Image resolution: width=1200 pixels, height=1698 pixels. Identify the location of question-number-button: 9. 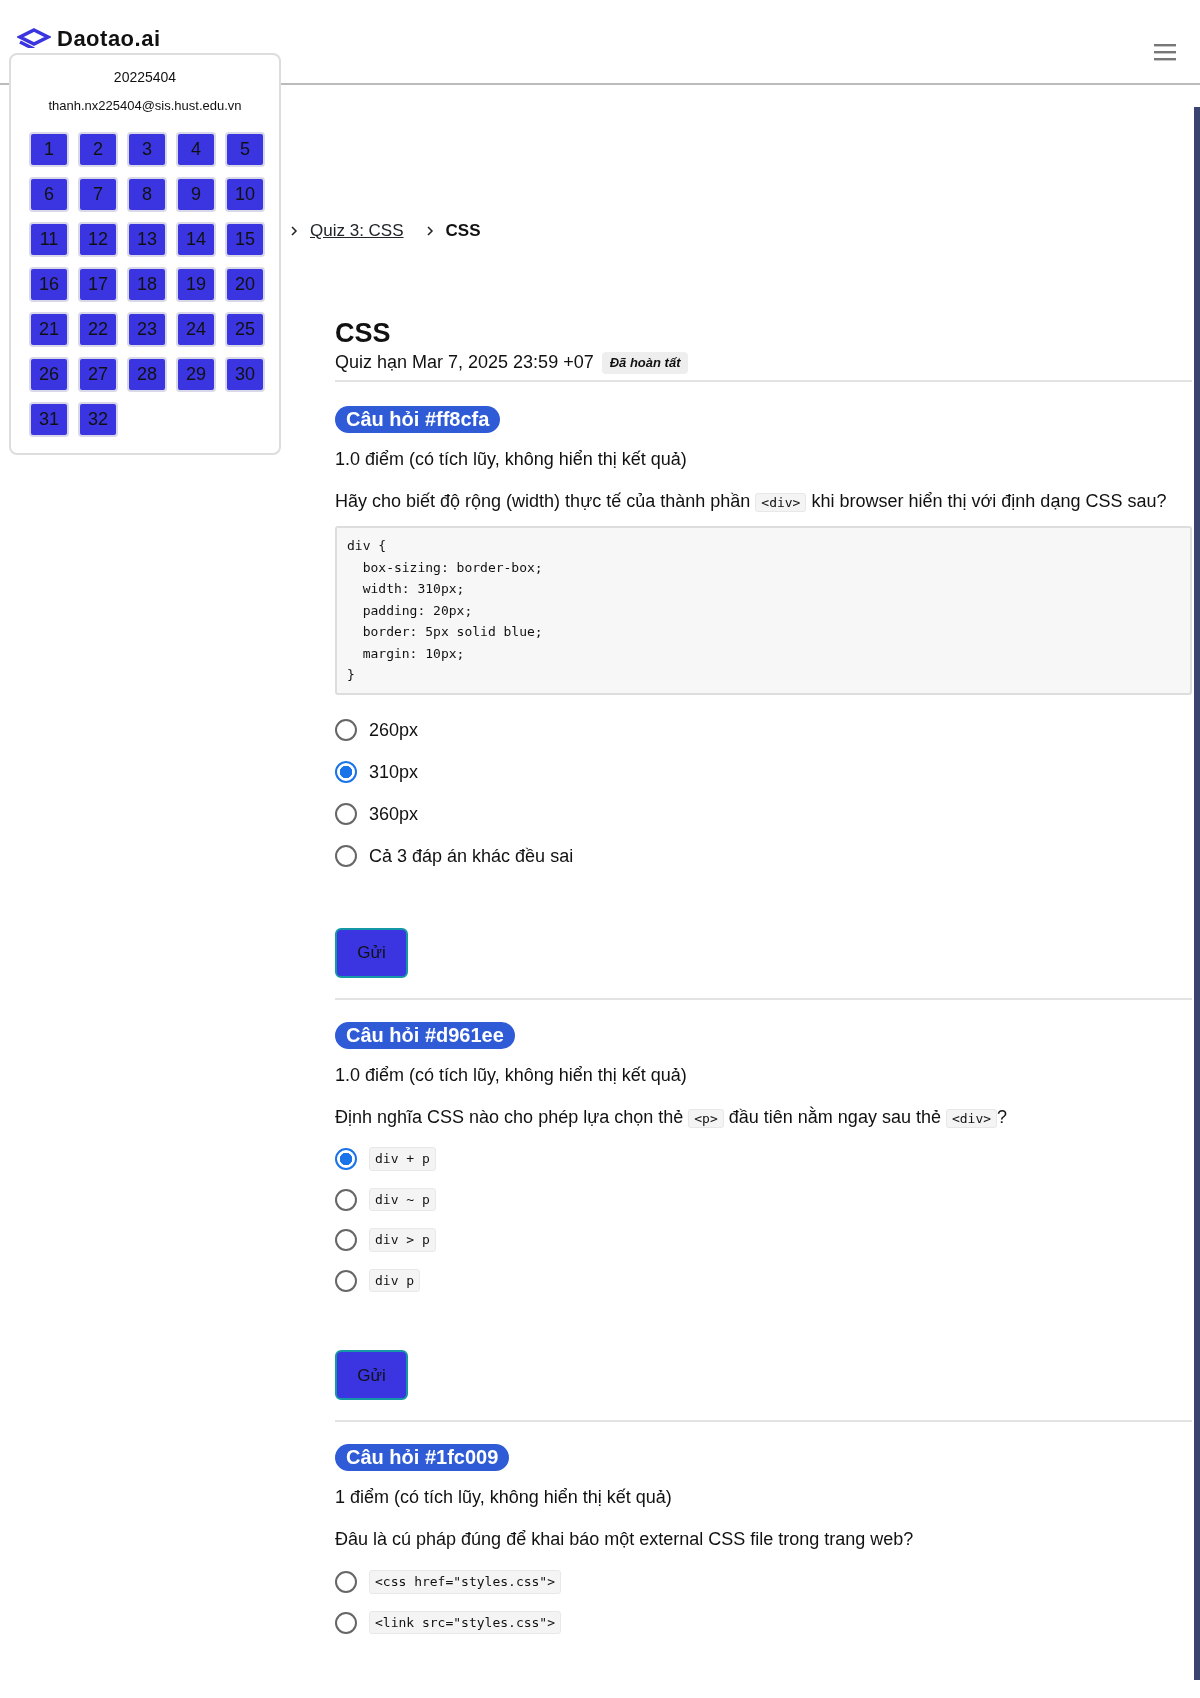
(196, 194).